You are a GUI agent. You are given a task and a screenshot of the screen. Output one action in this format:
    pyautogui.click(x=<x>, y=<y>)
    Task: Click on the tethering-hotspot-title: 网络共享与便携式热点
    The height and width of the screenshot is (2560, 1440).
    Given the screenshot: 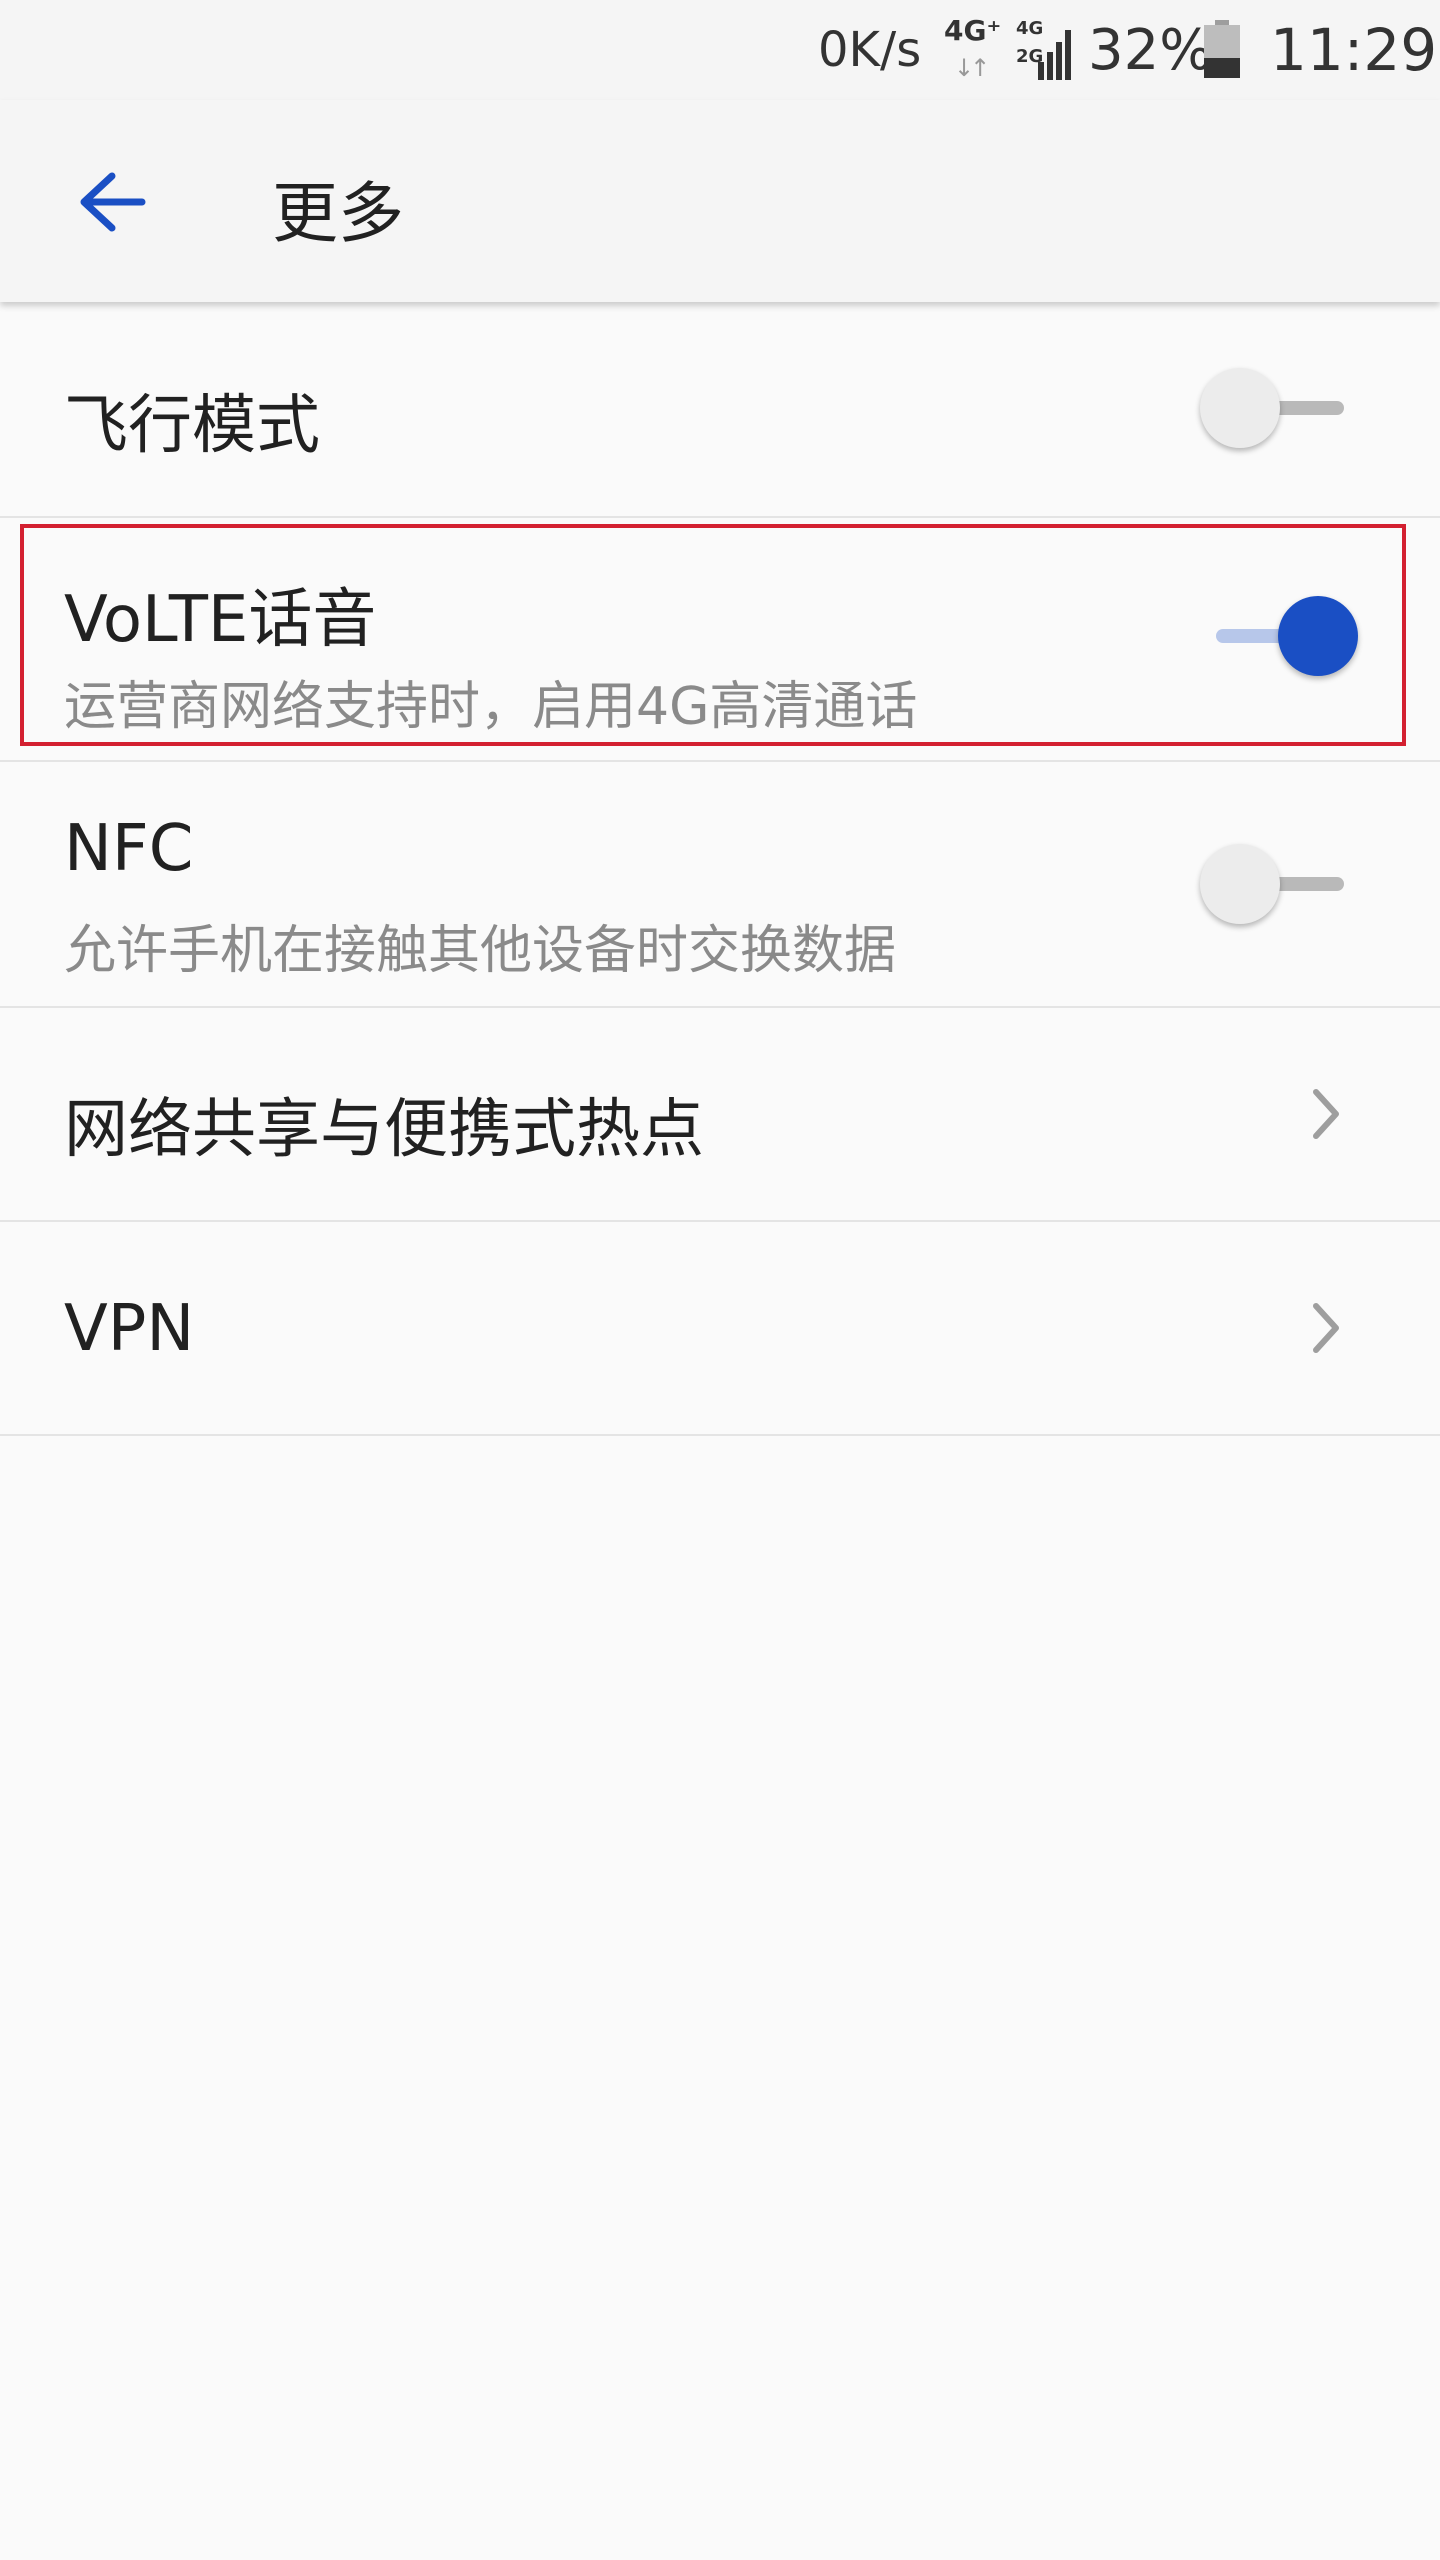 What is the action you would take?
    pyautogui.click(x=384, y=1130)
    